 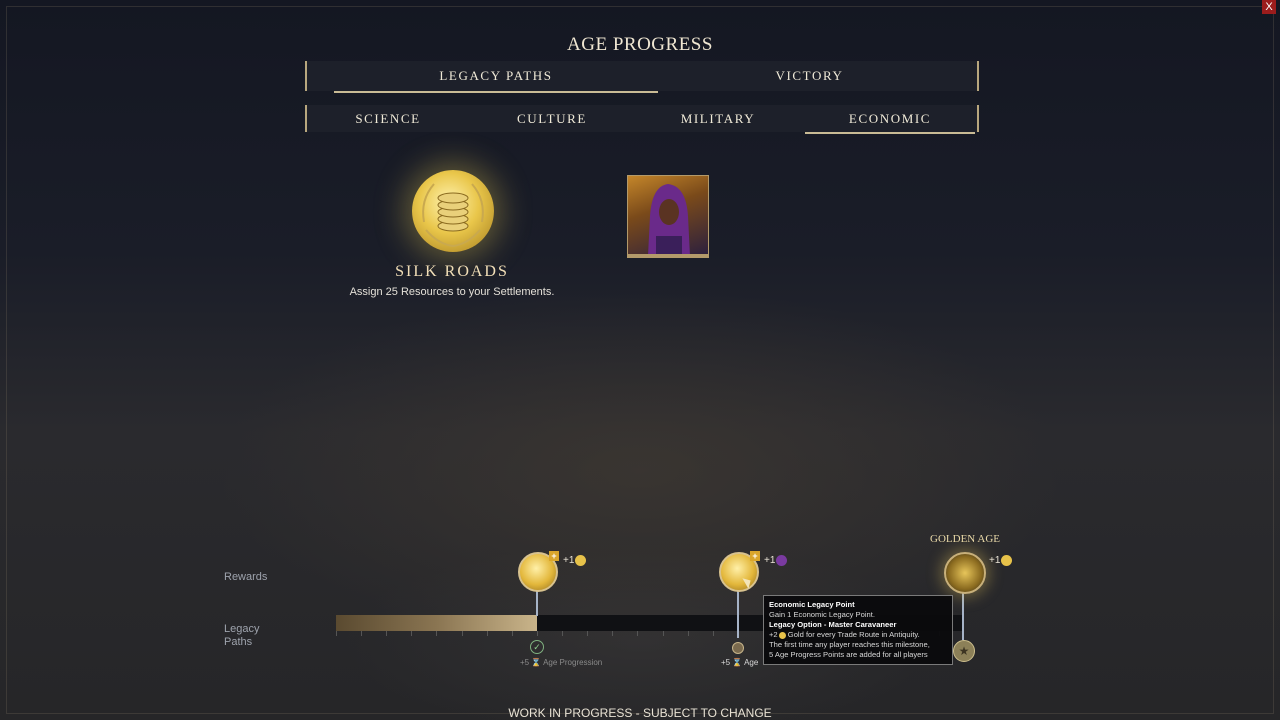 I want to click on milestone-2-progression: +5 ⌛ Age, so click(x=740, y=662).